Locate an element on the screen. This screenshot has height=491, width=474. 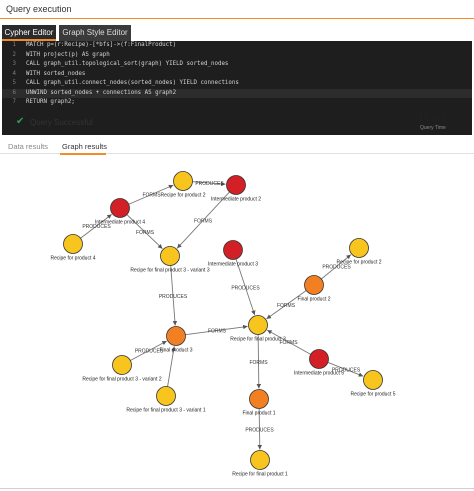
check-icon: ✔ is located at coordinates (20, 121).